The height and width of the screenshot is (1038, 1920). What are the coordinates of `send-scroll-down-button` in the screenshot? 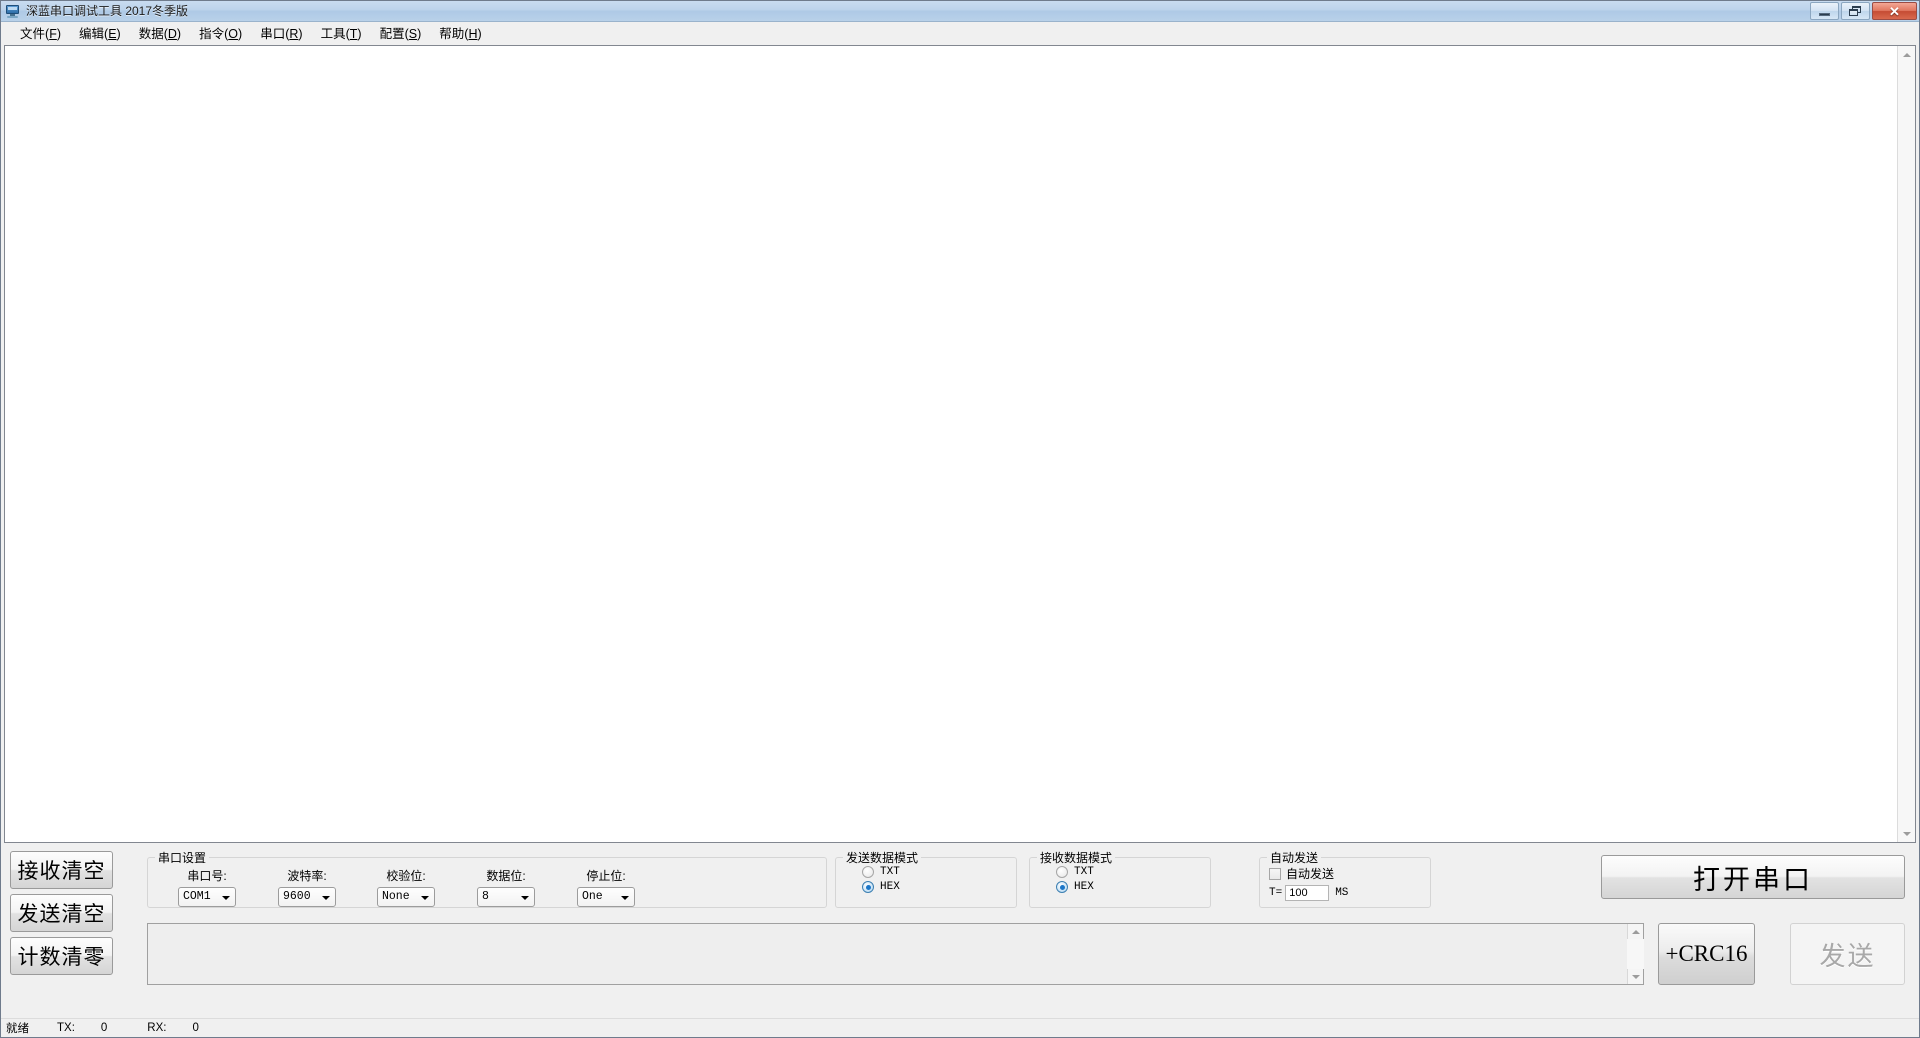 It's located at (1635, 976).